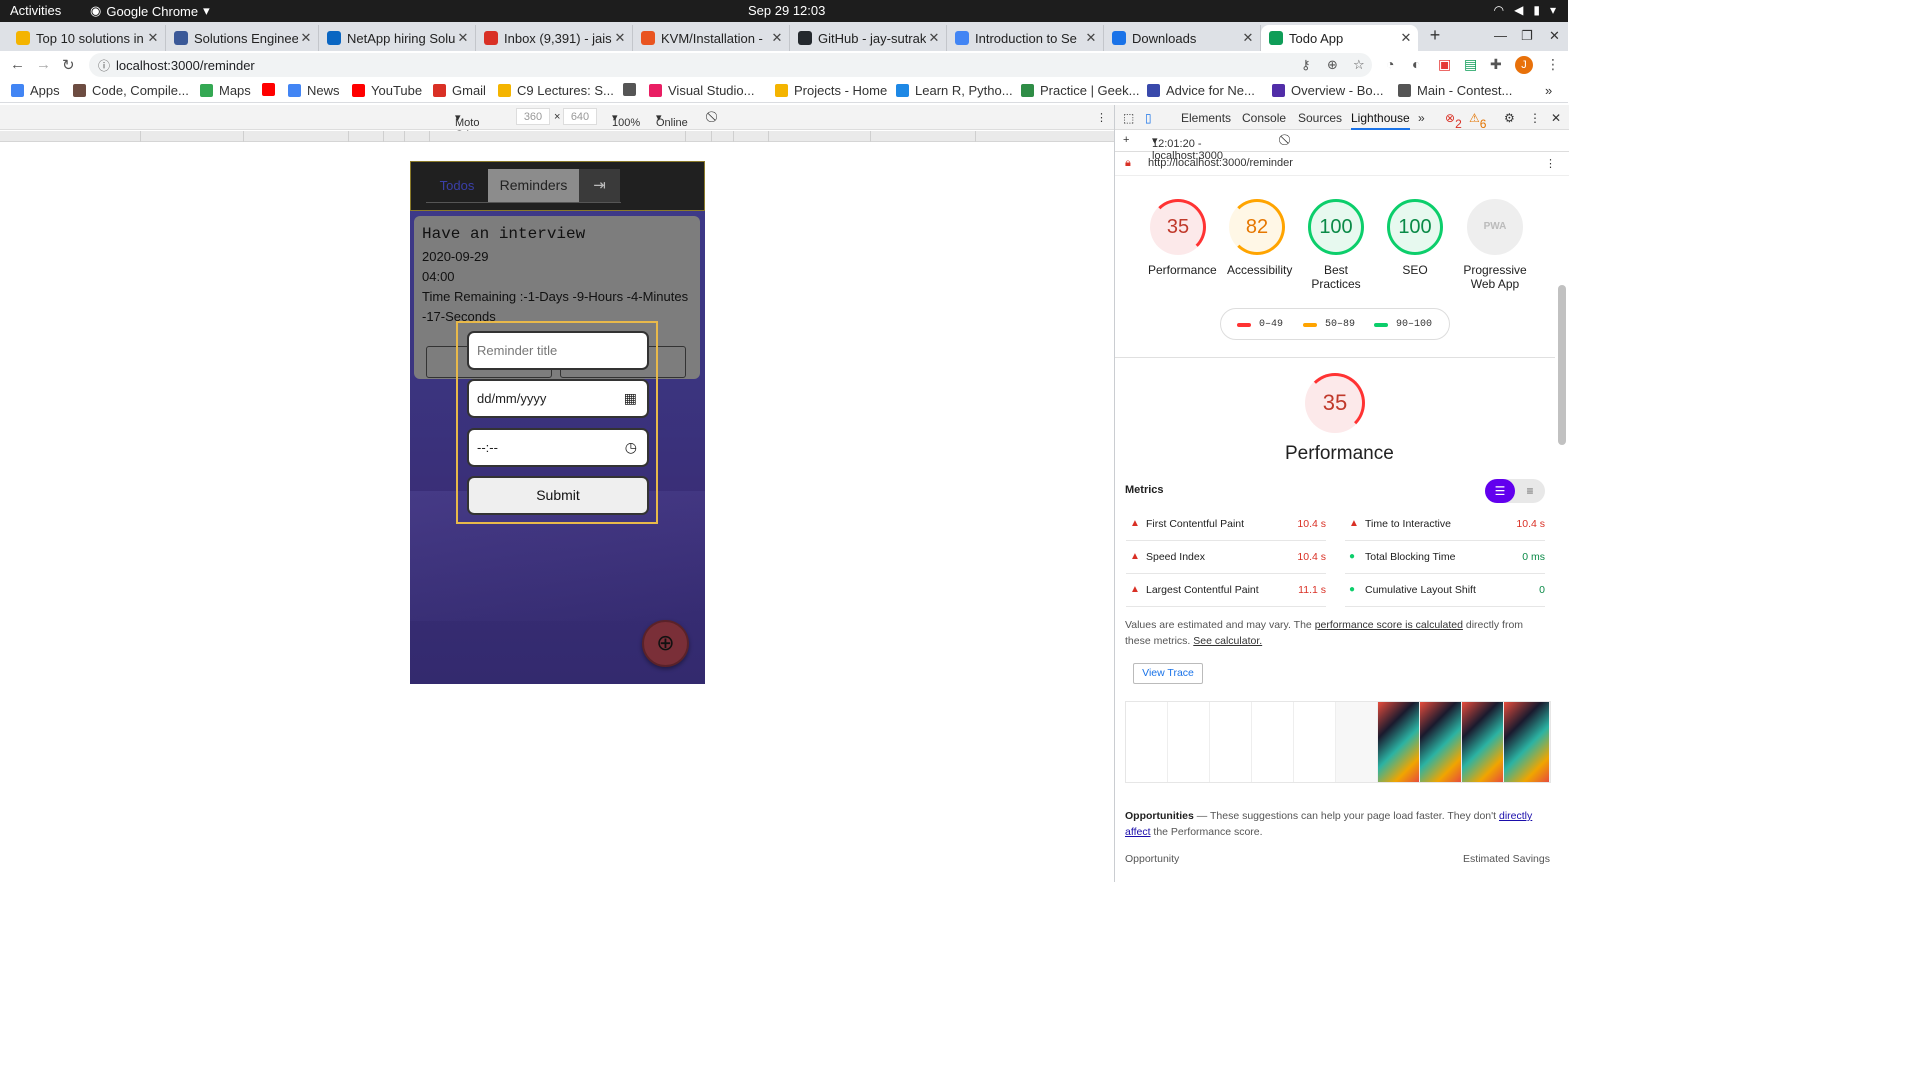  What do you see at coordinates (1259, 238) in the screenshot?
I see `score-gauge: 82 Accessibility` at bounding box center [1259, 238].